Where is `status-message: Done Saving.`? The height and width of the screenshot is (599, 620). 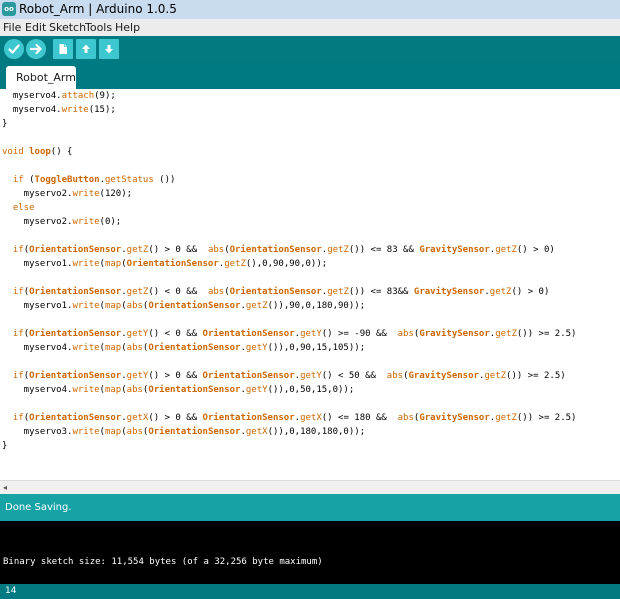 status-message: Done Saving. is located at coordinates (38, 507).